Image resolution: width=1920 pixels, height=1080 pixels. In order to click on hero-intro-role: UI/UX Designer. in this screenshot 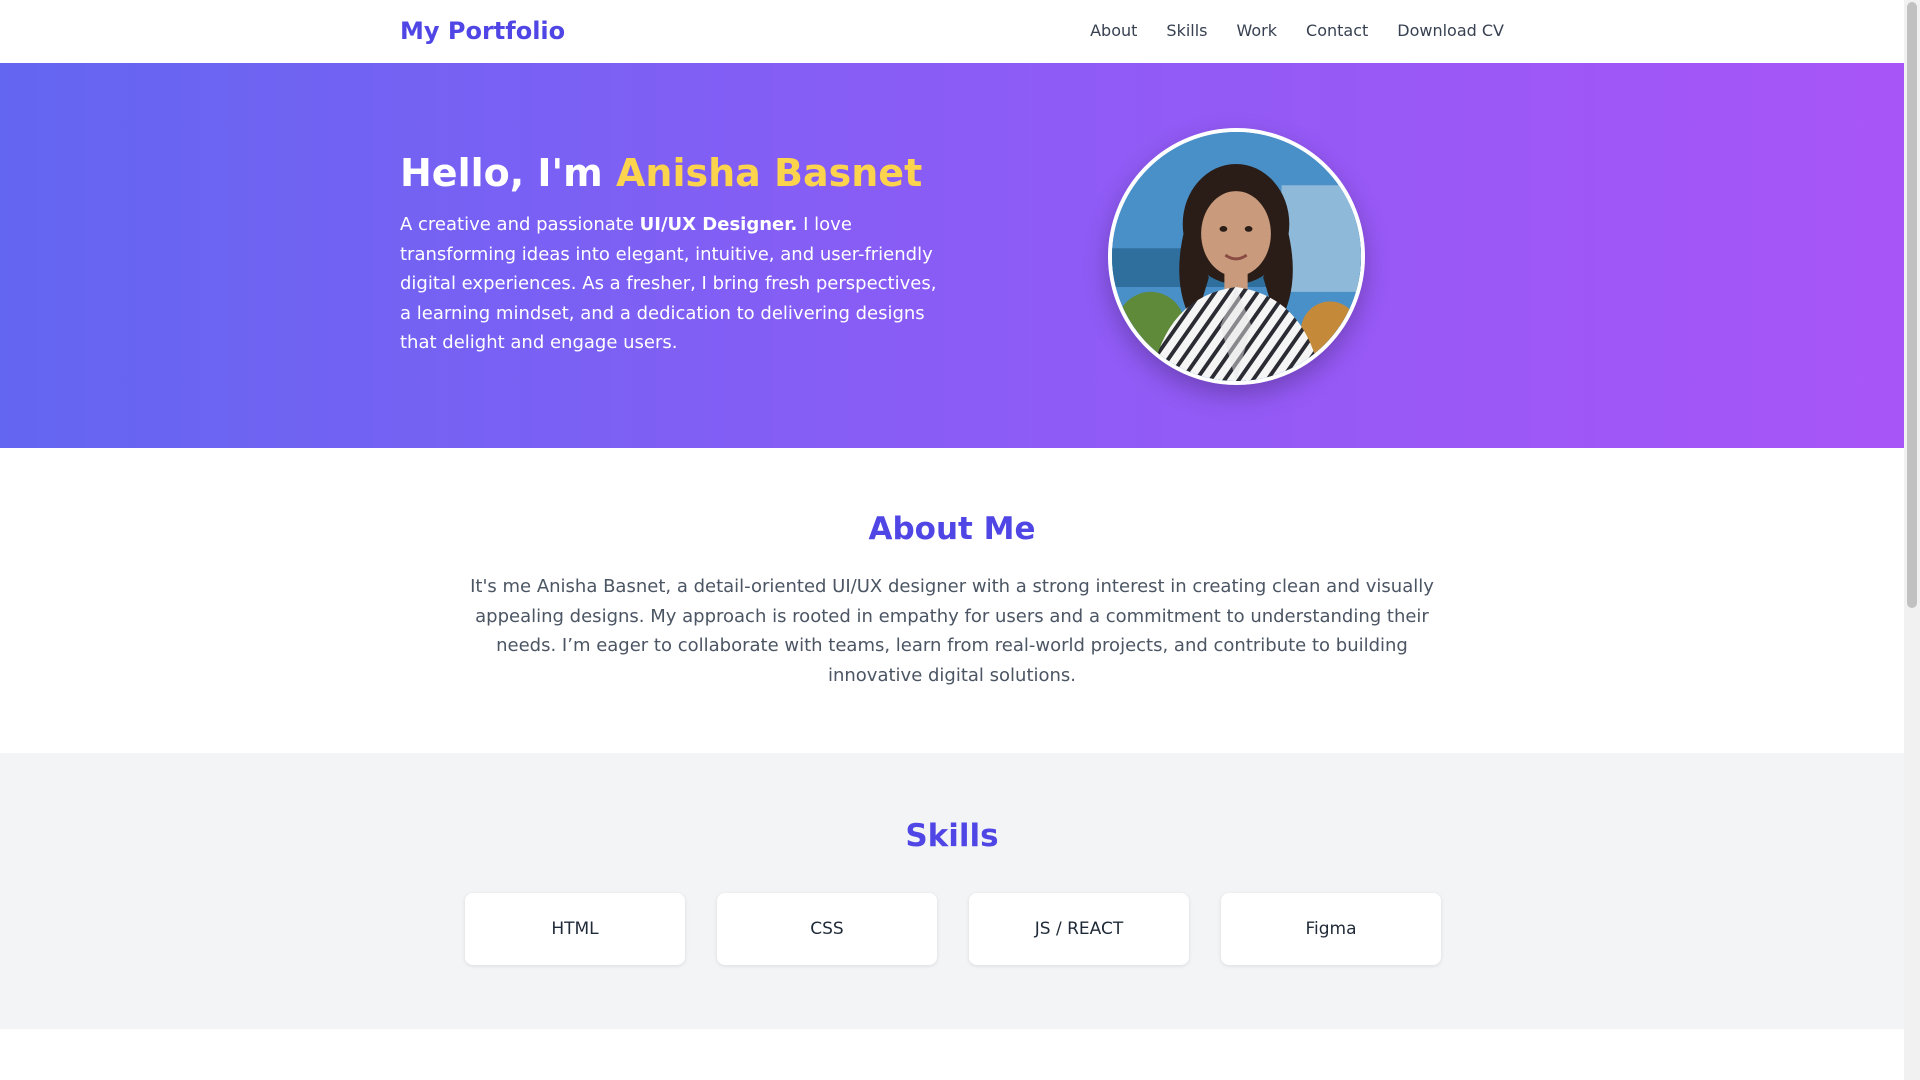, I will do `click(718, 224)`.